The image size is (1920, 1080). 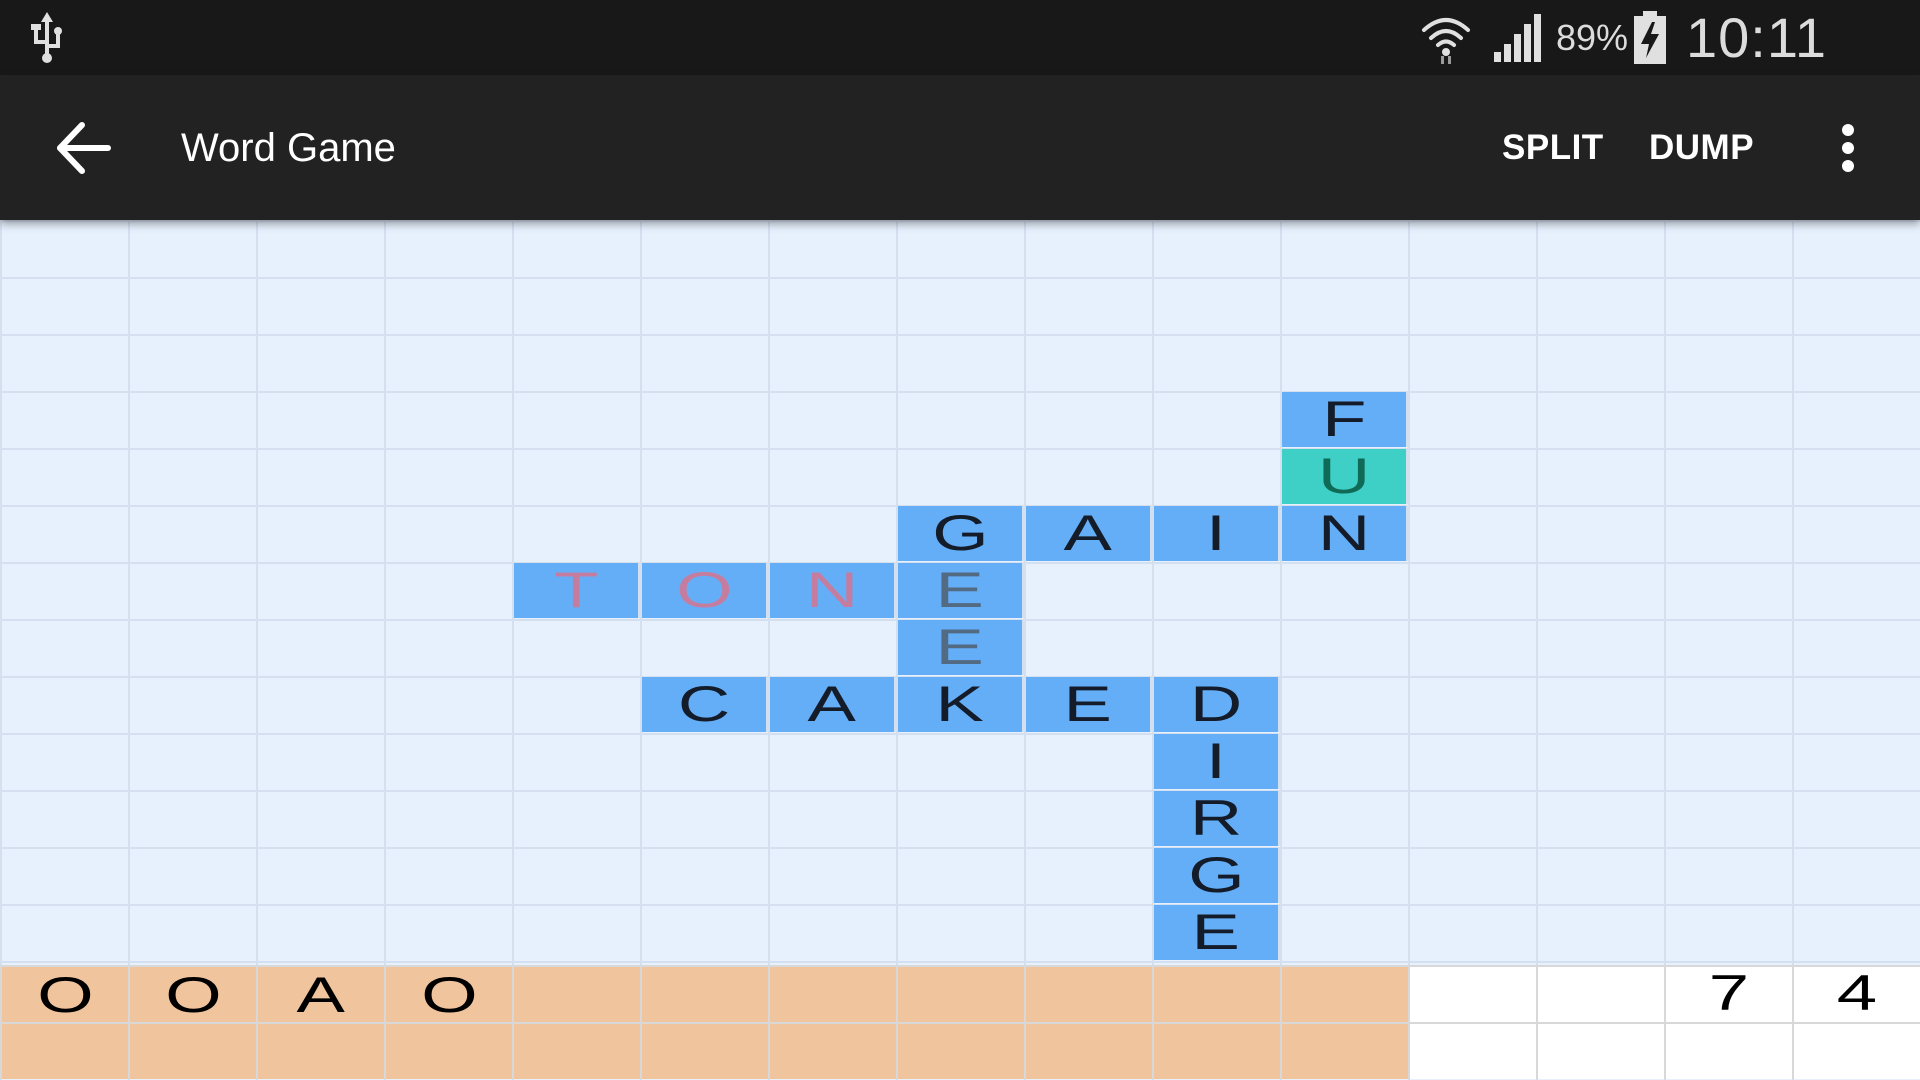 What do you see at coordinates (1345, 476) in the screenshot?
I see `board-tile-selected: U` at bounding box center [1345, 476].